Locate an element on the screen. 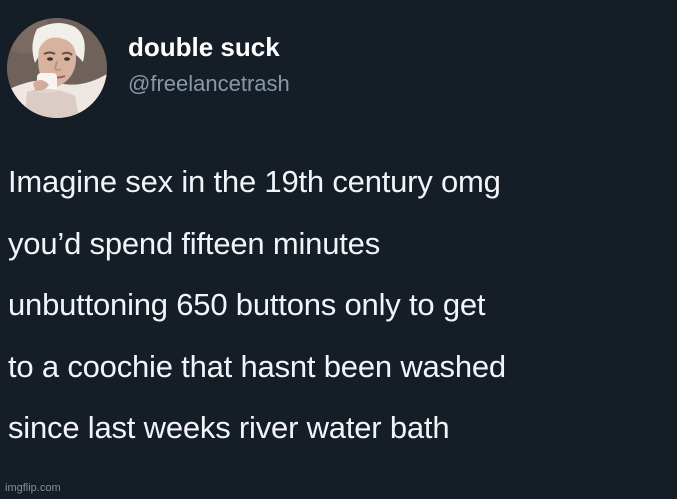 The image size is (677, 499). profile-photo-avatar-icon is located at coordinates (57, 68).